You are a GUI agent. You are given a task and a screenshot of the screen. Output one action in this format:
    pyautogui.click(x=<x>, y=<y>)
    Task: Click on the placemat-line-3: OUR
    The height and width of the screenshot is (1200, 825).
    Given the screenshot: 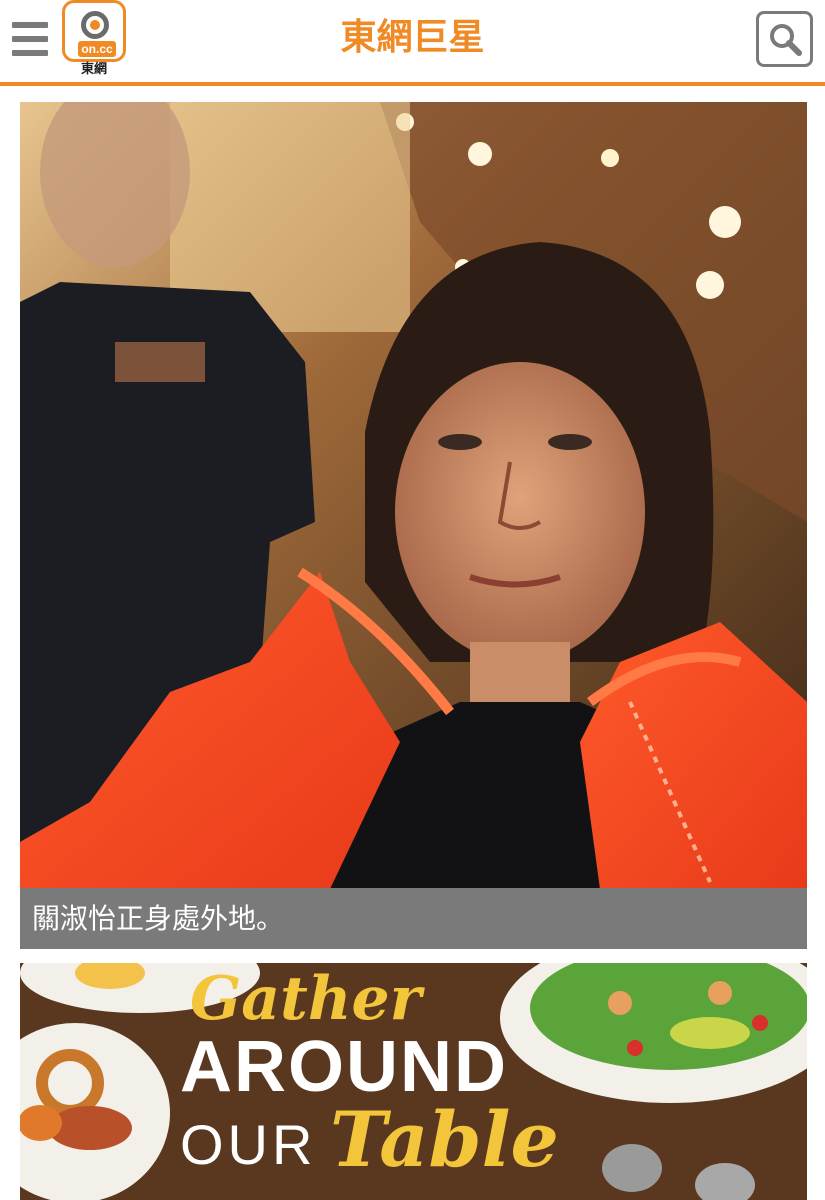 What is the action you would take?
    pyautogui.click(x=248, y=1144)
    